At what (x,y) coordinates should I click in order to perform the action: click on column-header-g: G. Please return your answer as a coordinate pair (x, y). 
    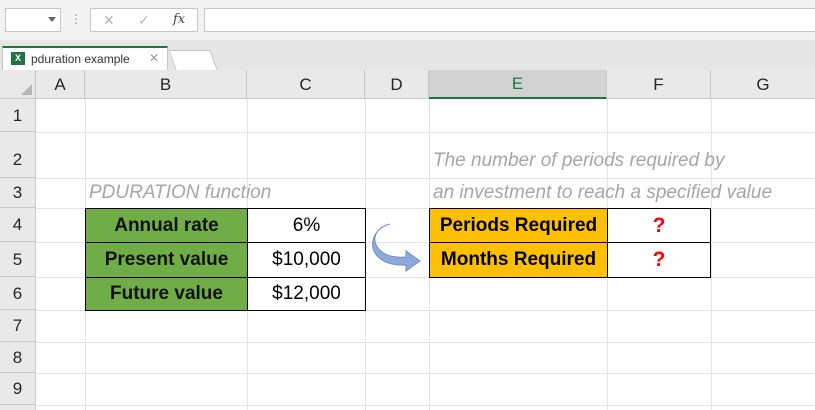
    Looking at the image, I should click on (763, 84).